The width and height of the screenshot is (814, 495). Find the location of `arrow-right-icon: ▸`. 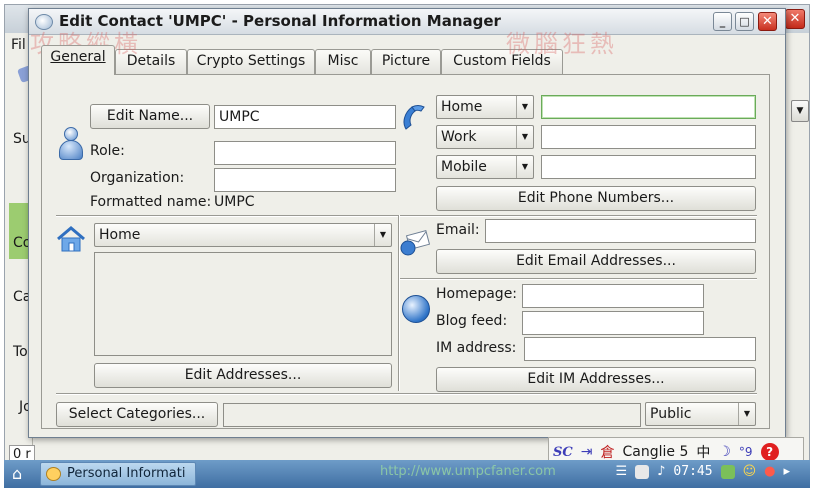

arrow-right-icon: ▸ is located at coordinates (786, 471).